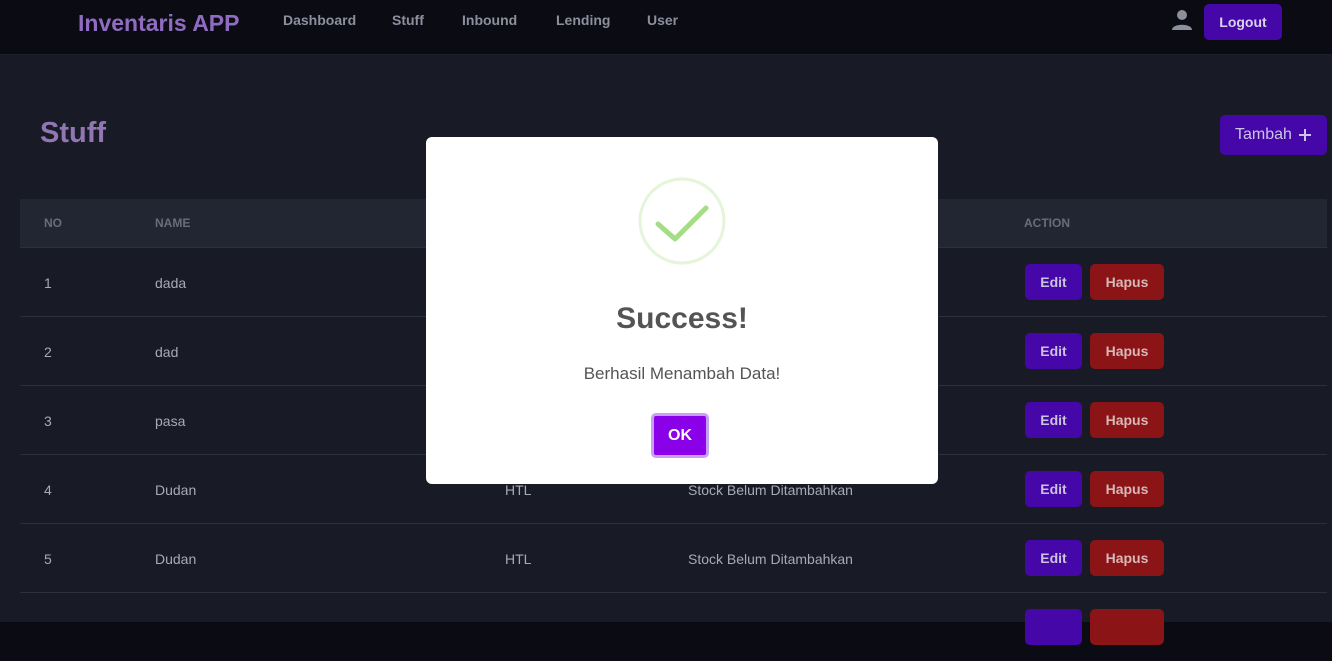 This screenshot has height=661, width=1332. What do you see at coordinates (682, 318) in the screenshot?
I see `modal-title: Success!` at bounding box center [682, 318].